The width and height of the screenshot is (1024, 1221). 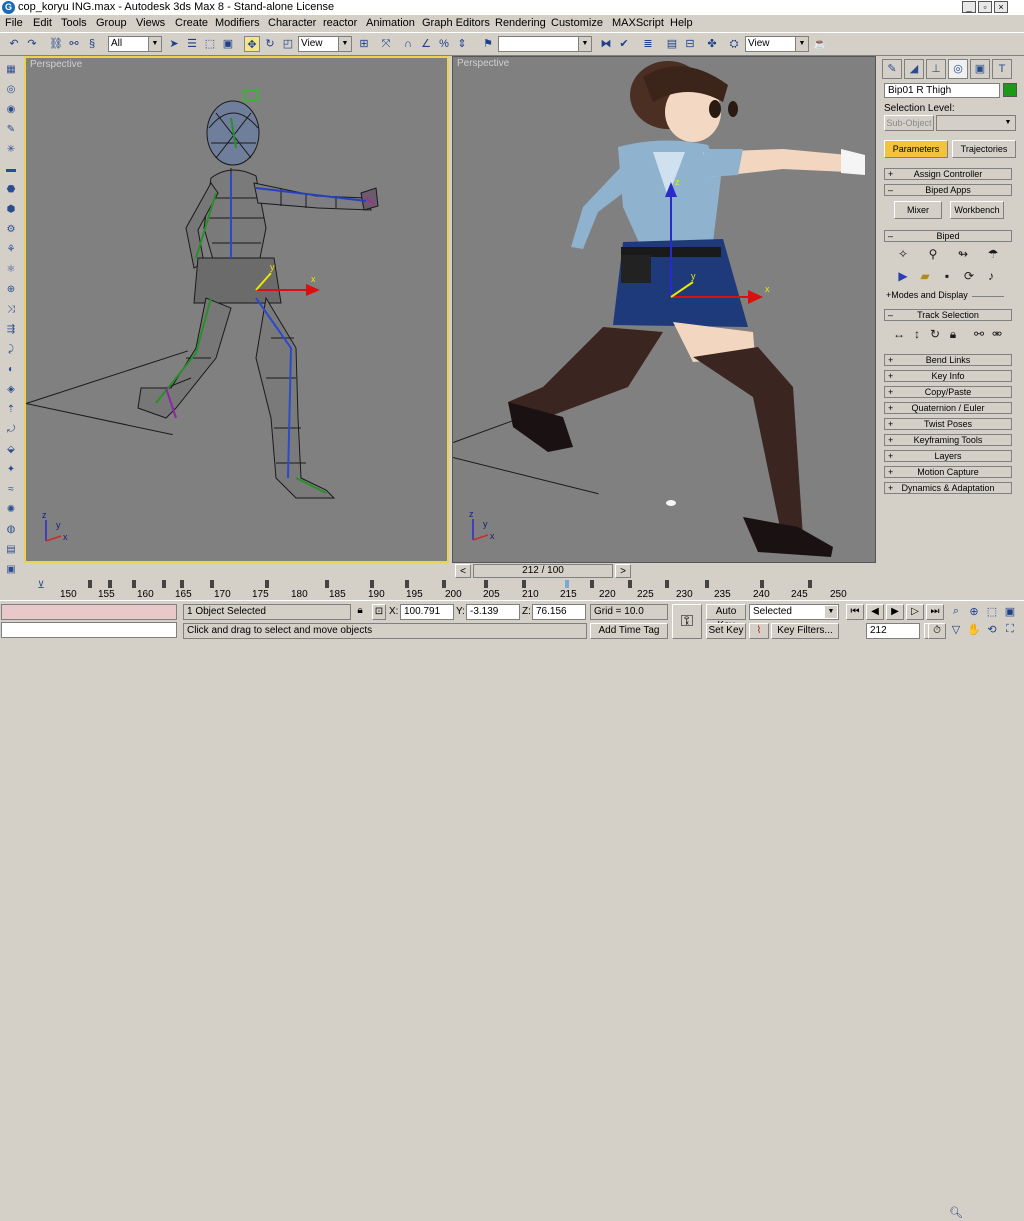 I want to click on tool-icon-12: ⊕, so click(x=11, y=290).